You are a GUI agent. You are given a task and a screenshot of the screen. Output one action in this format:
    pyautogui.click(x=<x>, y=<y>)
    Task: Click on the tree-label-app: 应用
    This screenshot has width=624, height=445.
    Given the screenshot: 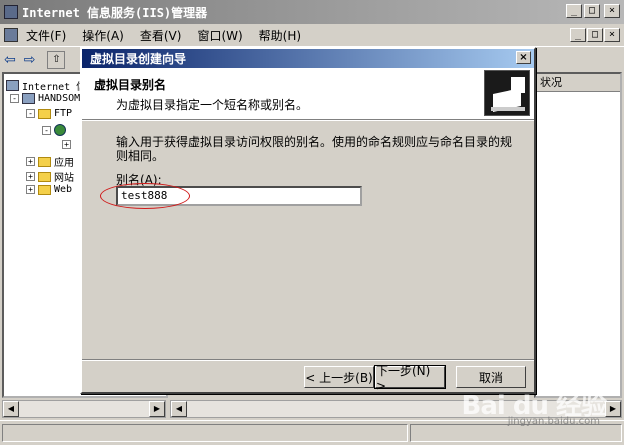 What is the action you would take?
    pyautogui.click(x=64, y=163)
    